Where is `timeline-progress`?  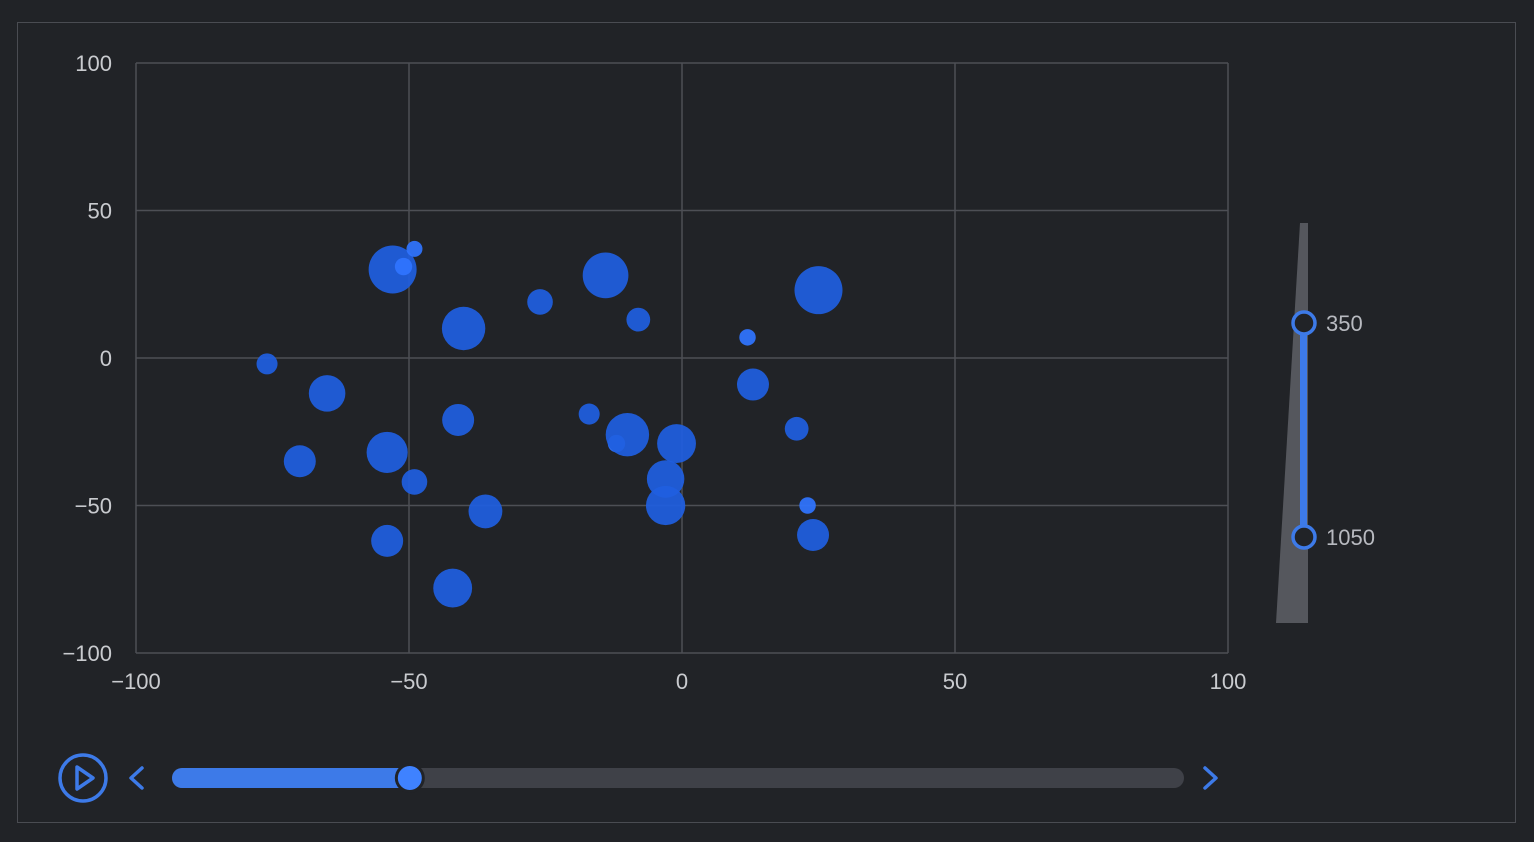 timeline-progress is located at coordinates (291, 778).